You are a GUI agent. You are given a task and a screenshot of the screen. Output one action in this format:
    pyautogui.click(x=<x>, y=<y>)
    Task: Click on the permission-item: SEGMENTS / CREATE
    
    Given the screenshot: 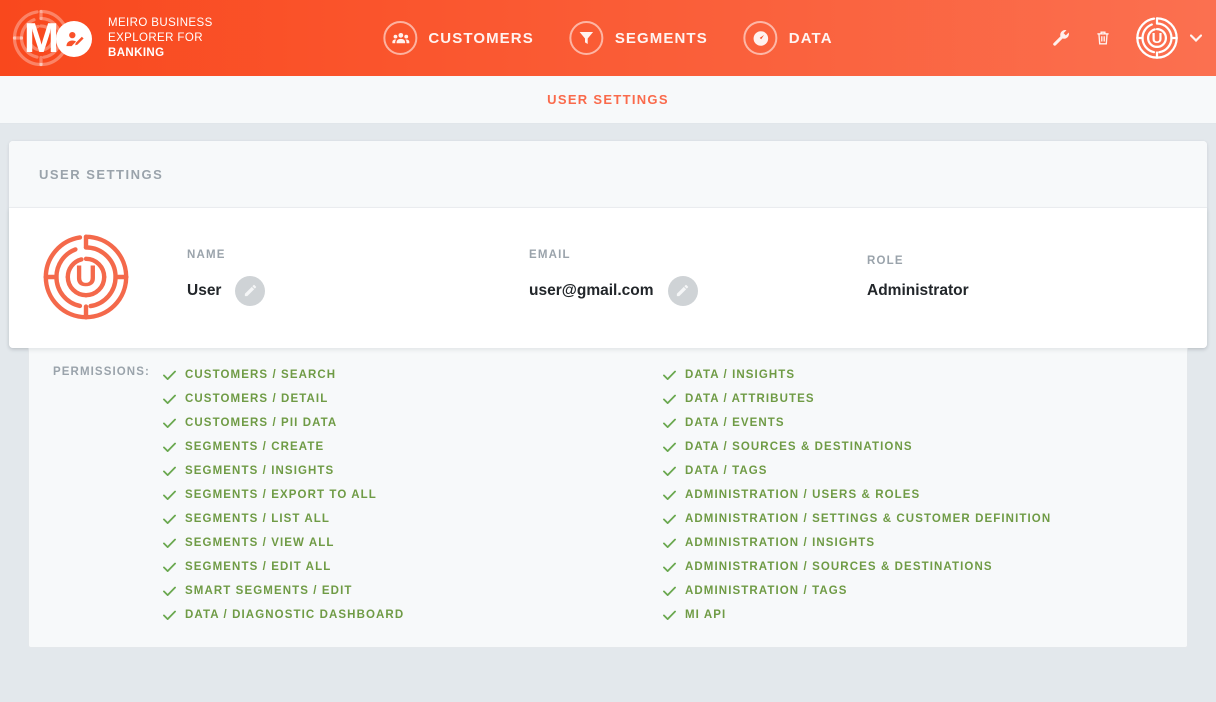 What is the action you would take?
    pyautogui.click(x=413, y=447)
    